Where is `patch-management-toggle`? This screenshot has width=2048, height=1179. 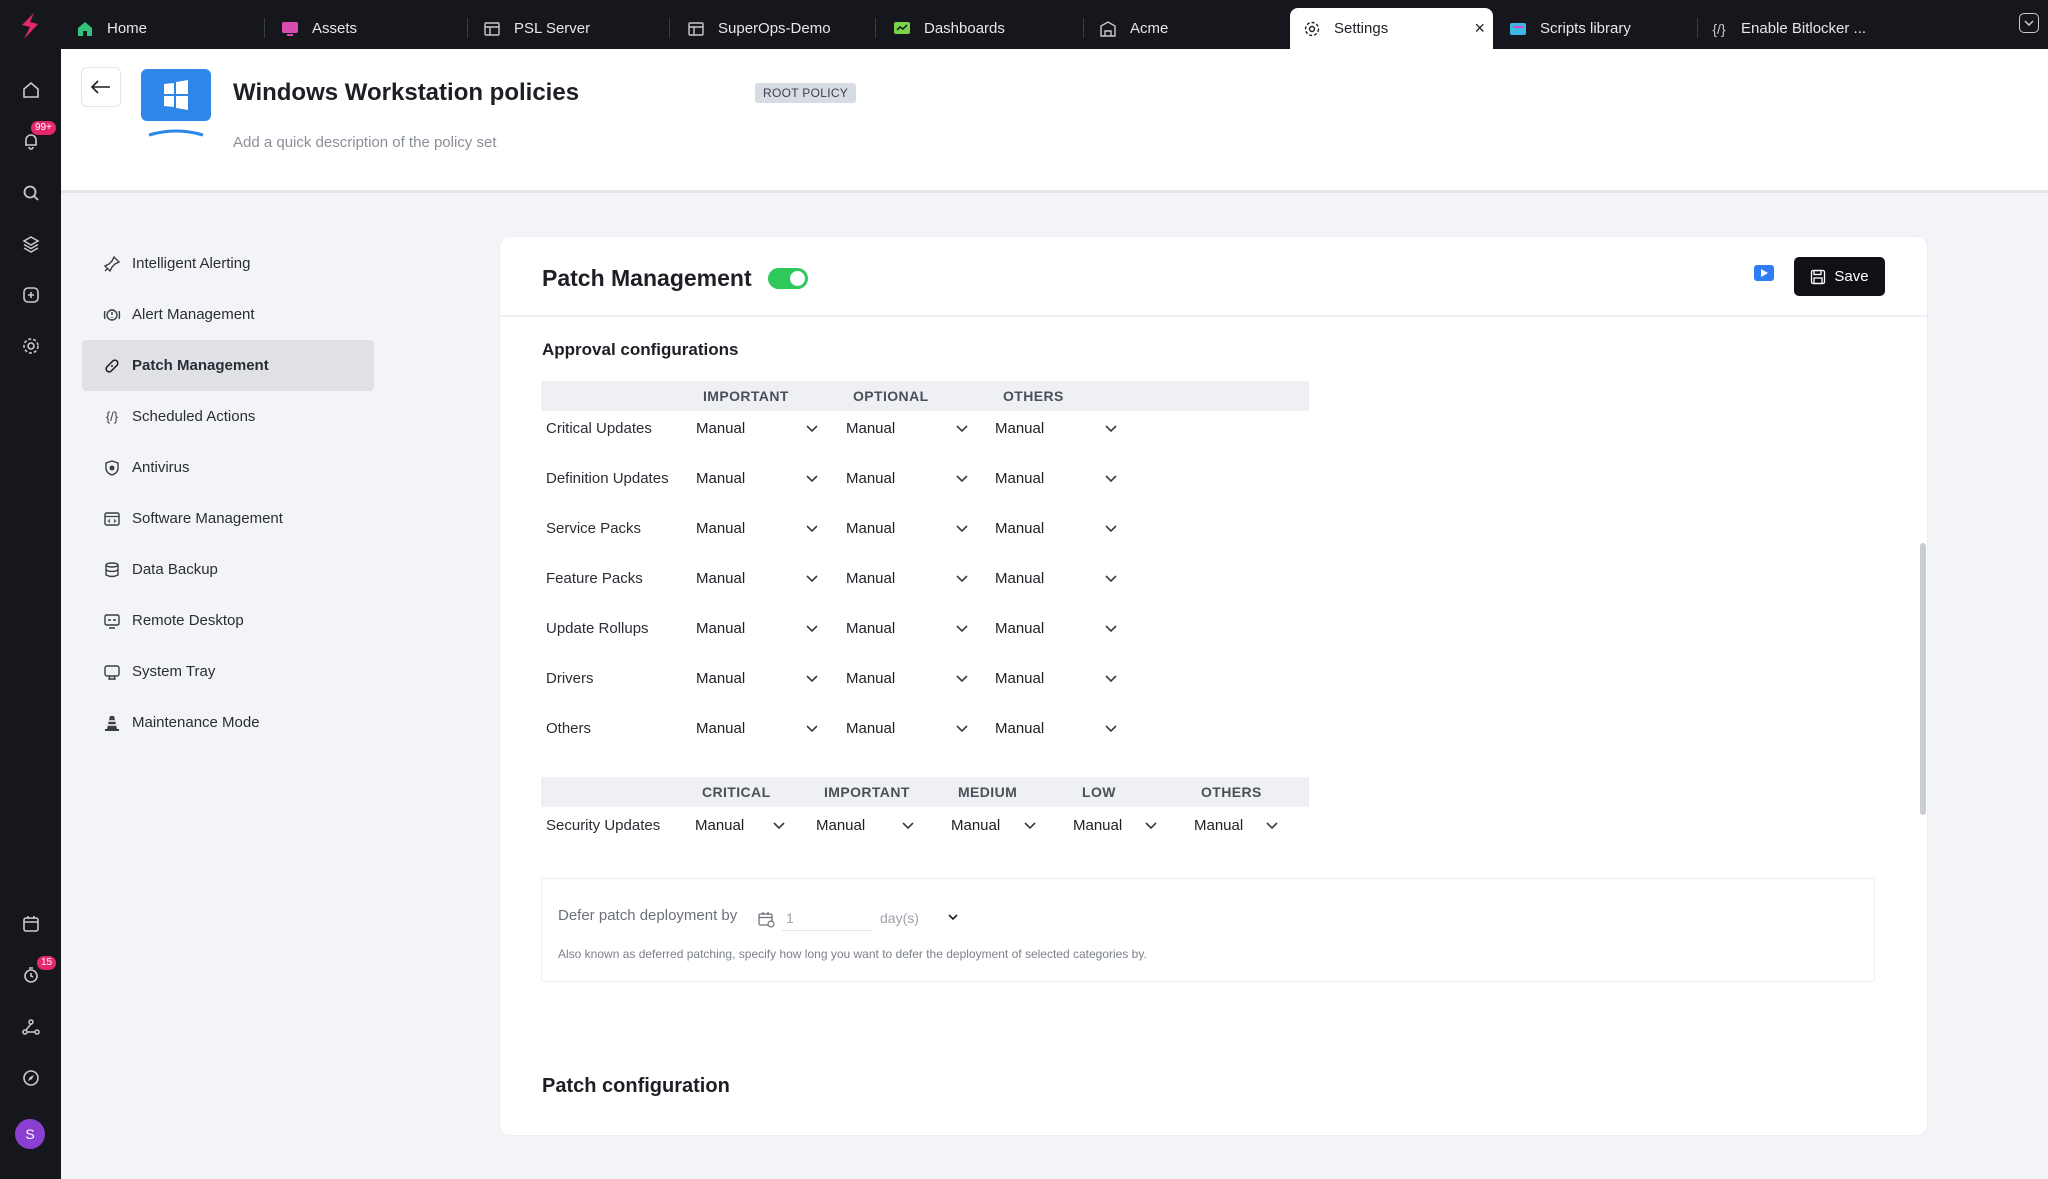
patch-management-toggle is located at coordinates (788, 278).